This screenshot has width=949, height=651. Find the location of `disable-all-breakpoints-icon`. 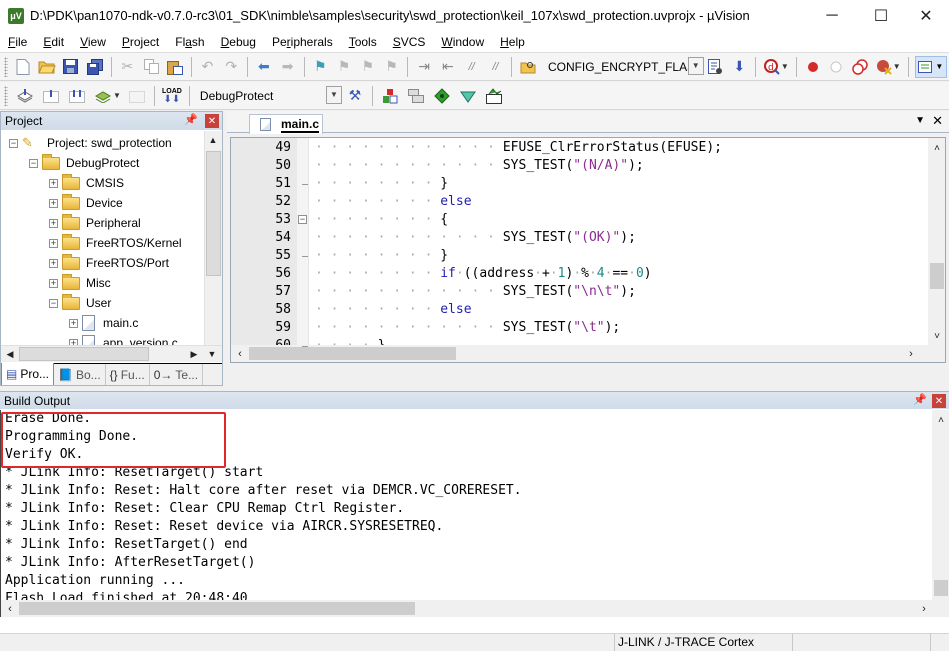

disable-all-breakpoints-icon is located at coordinates (860, 67).